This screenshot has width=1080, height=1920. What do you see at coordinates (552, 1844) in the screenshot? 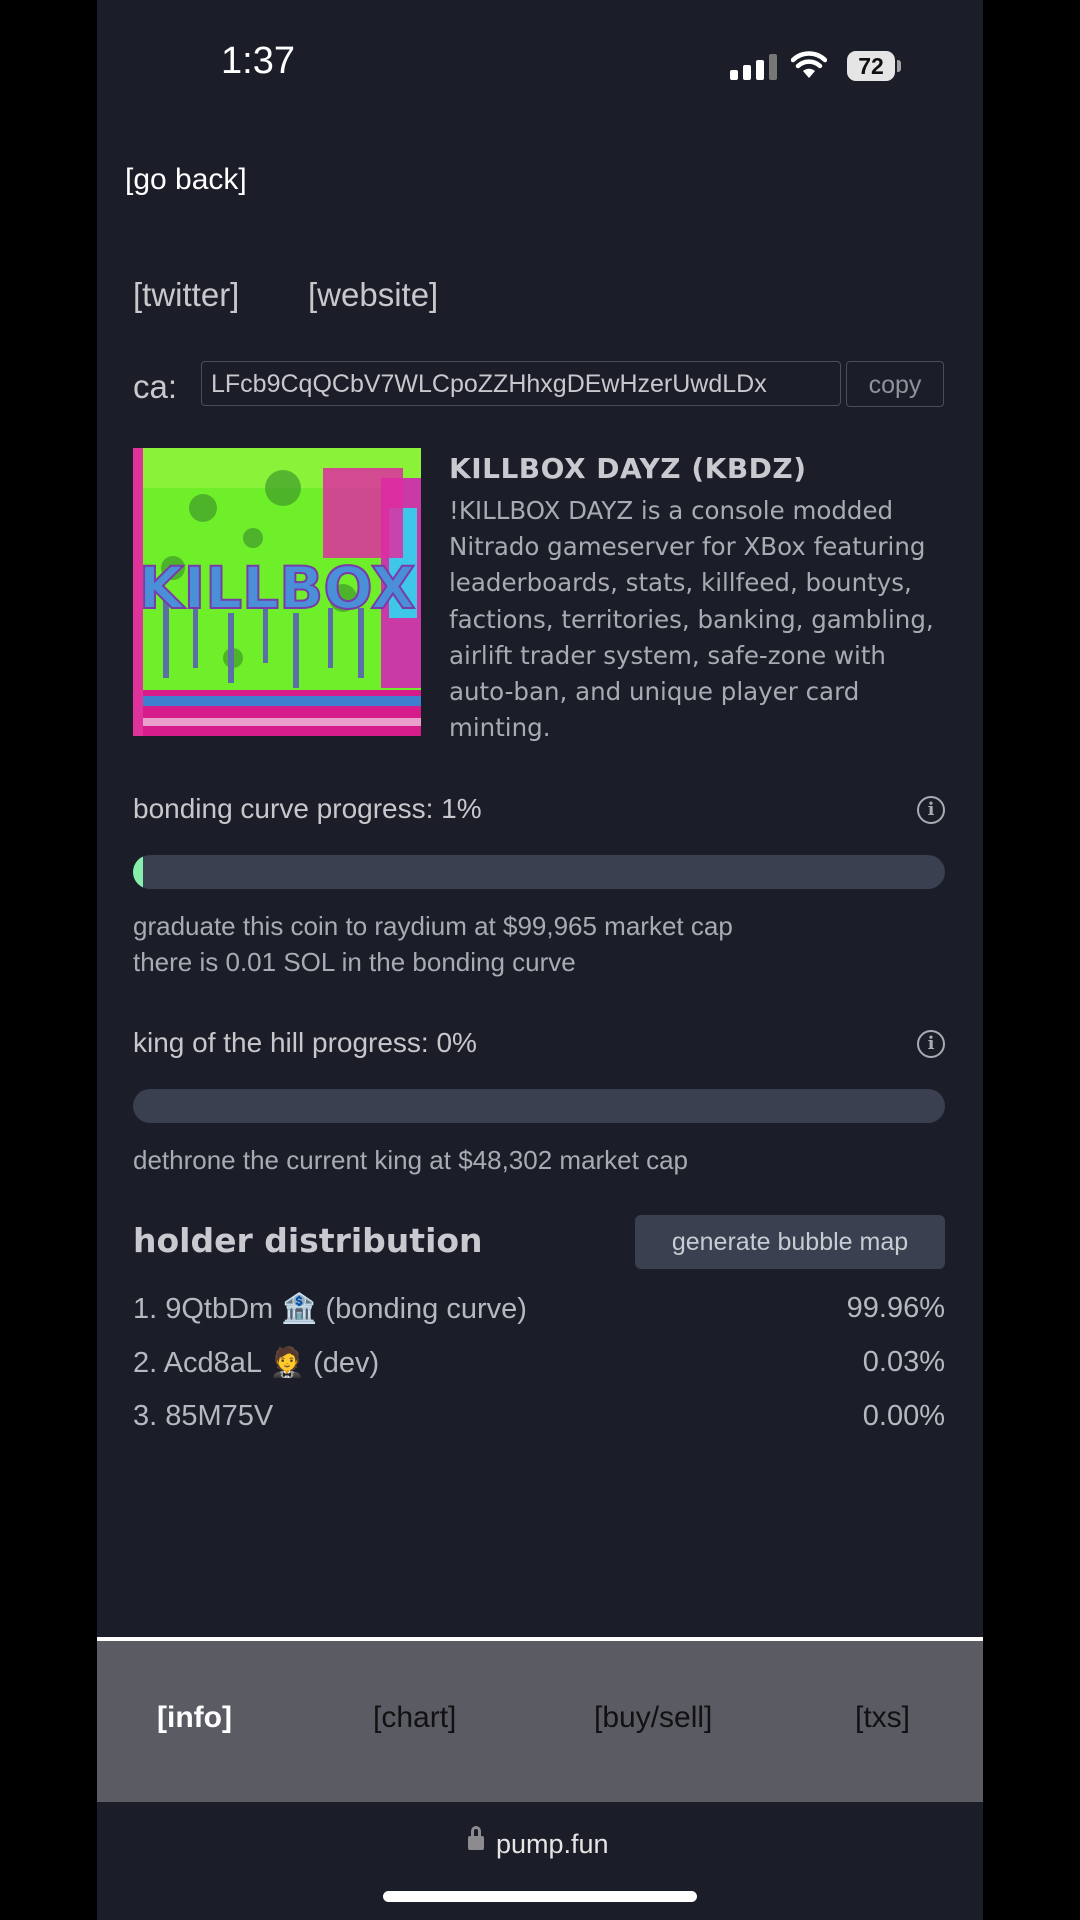
I see `browser-url: pump.fun` at bounding box center [552, 1844].